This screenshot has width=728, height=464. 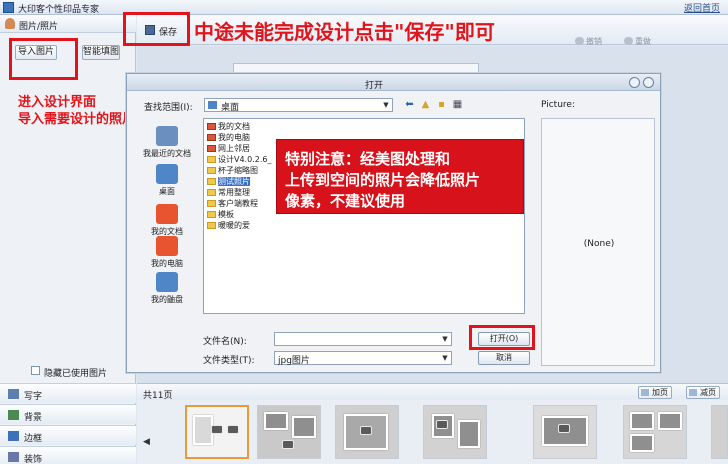 I want to click on place-recent: 我最近的文档, so click(x=167, y=142).